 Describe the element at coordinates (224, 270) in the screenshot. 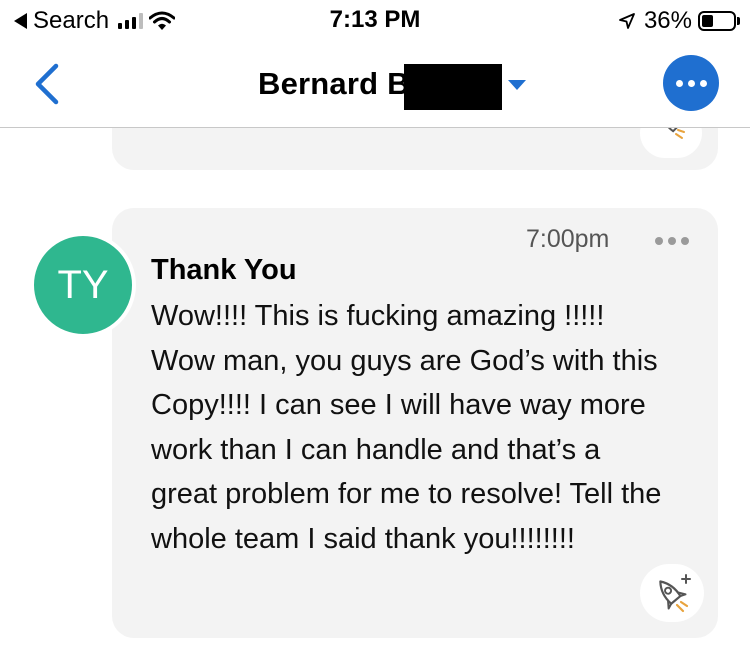

I see `message-subject: Thank You` at that location.